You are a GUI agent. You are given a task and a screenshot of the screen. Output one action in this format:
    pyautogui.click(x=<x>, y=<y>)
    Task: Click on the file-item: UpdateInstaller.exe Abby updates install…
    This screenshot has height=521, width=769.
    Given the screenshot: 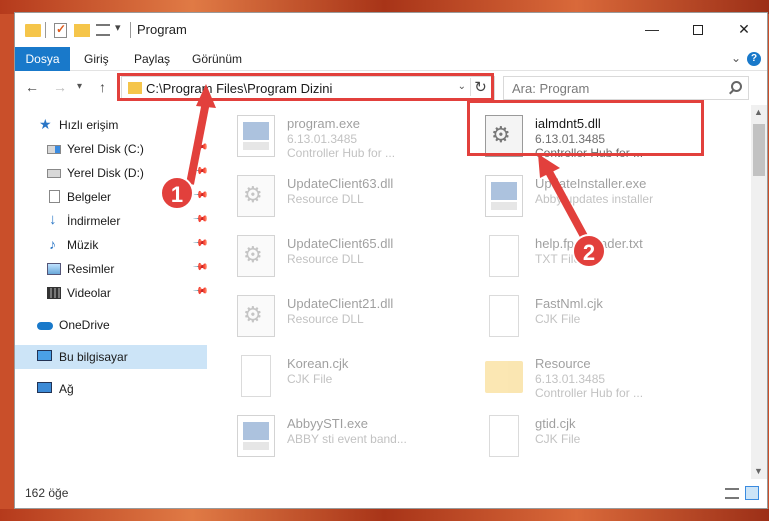 What is the action you would take?
    pyautogui.click(x=599, y=197)
    